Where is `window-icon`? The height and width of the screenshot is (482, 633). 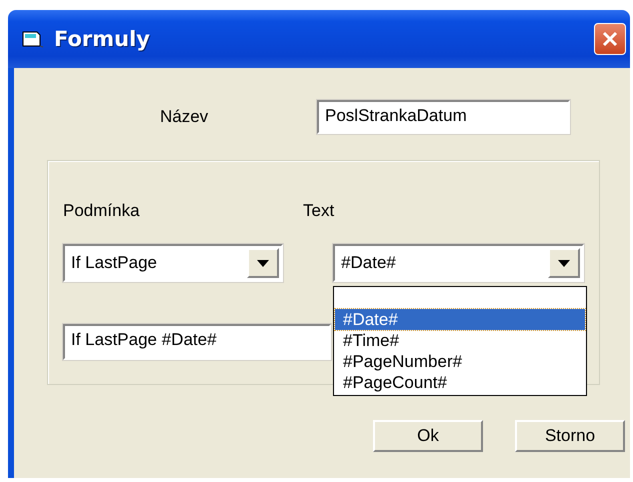 window-icon is located at coordinates (33, 39).